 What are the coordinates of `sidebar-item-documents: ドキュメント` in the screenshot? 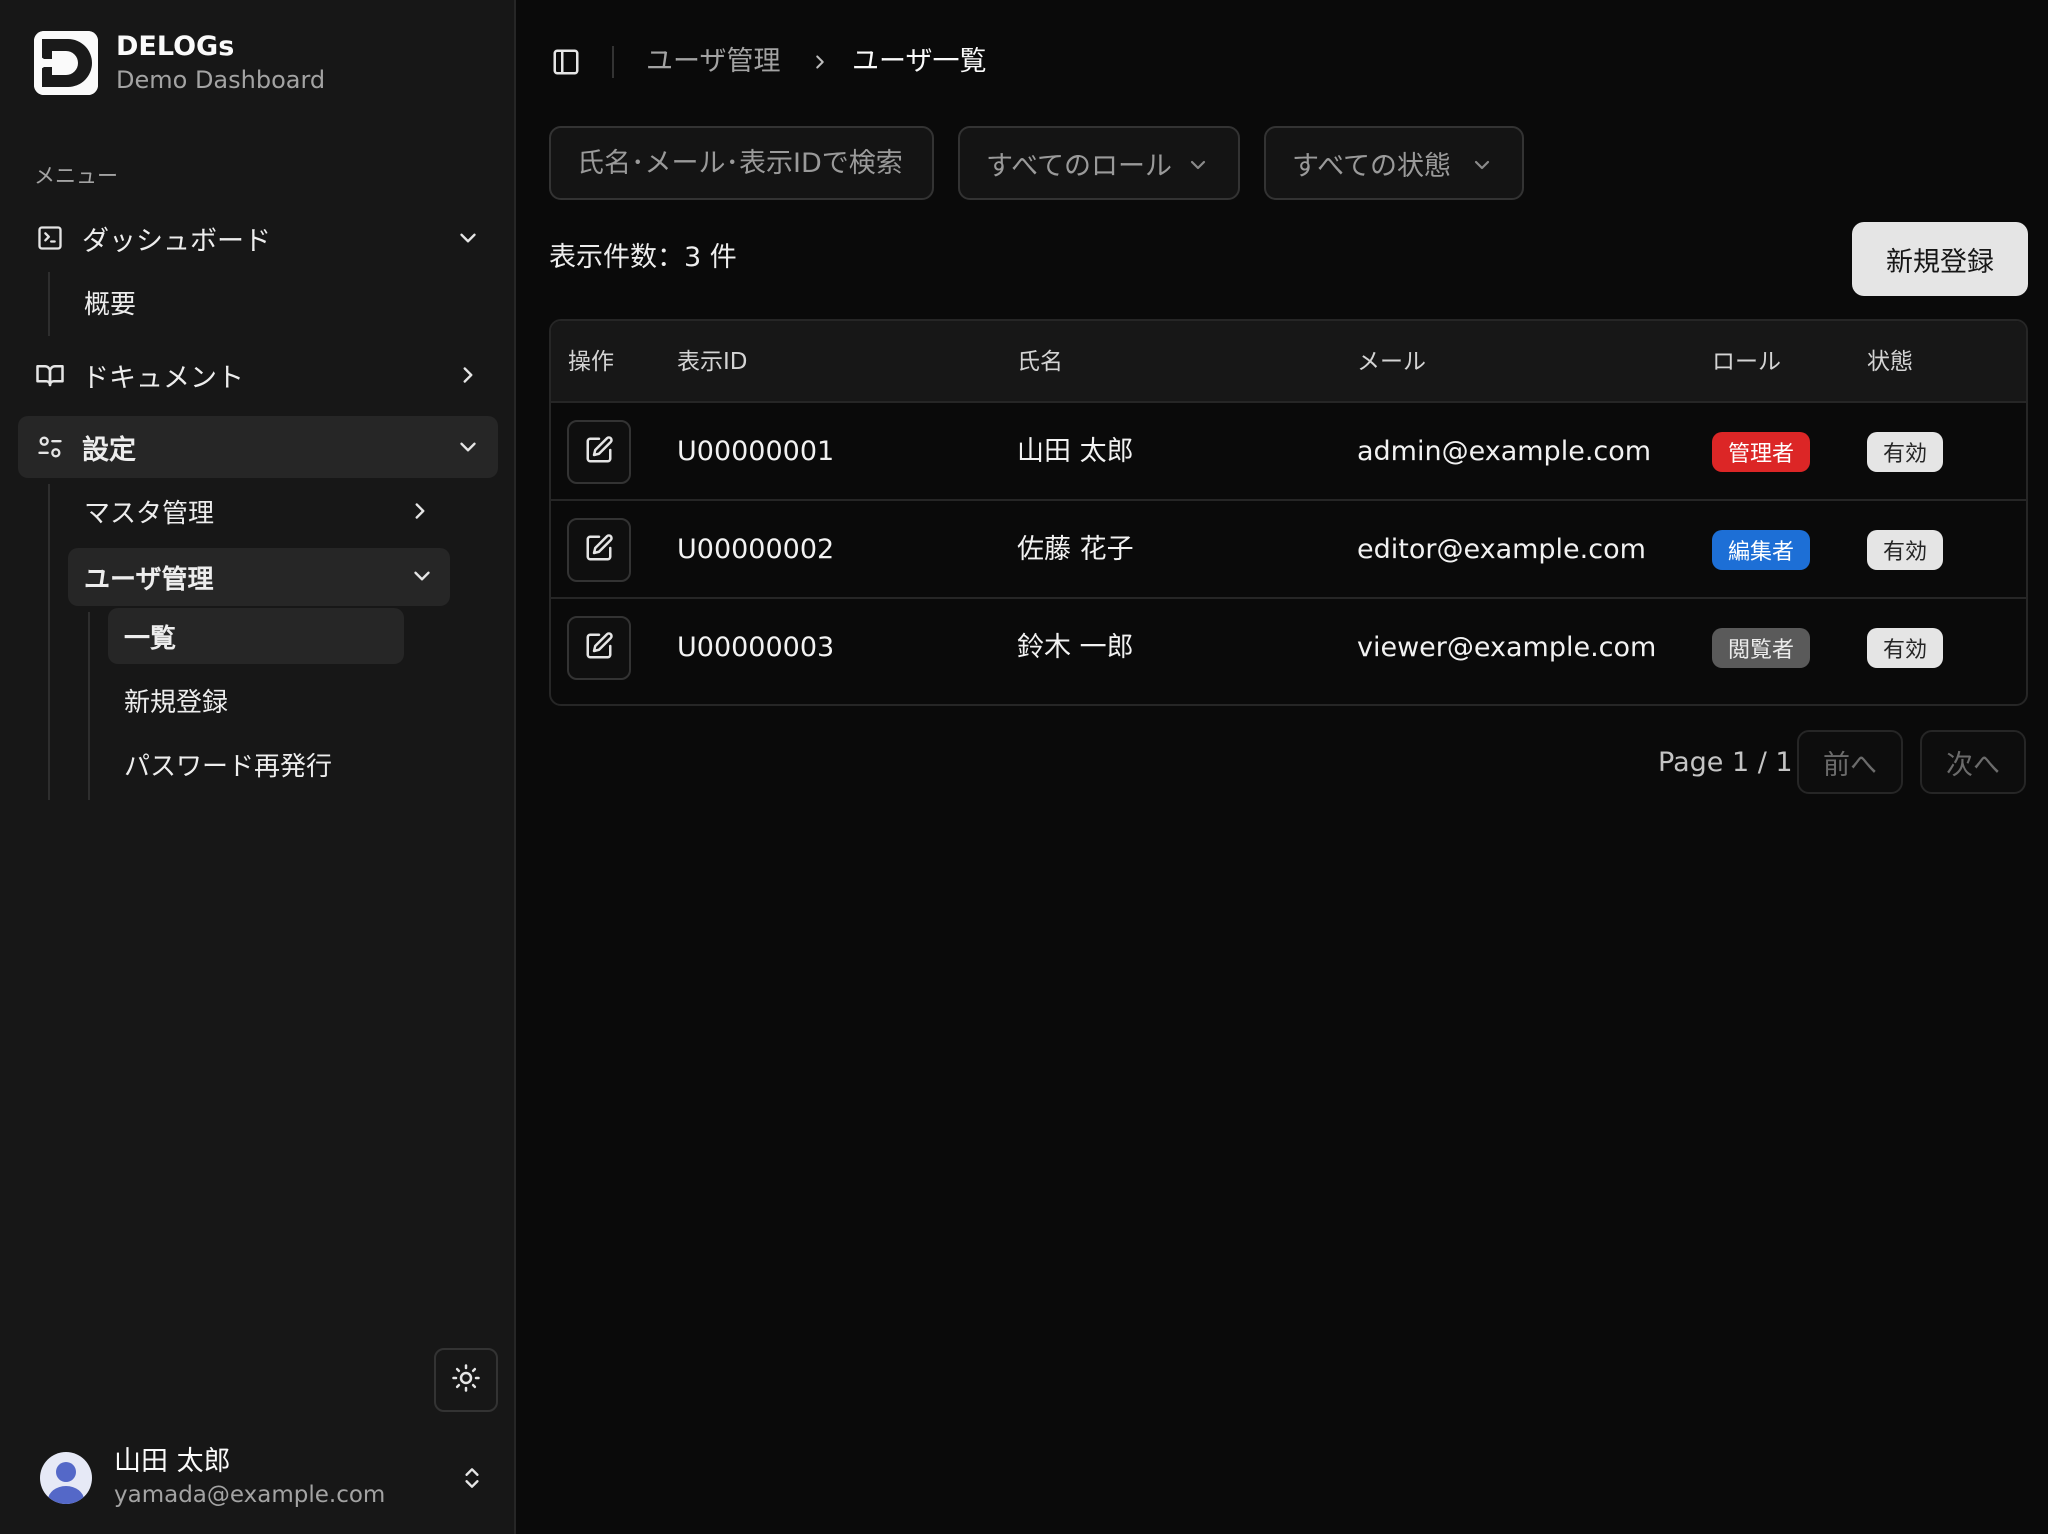 It's located at (258, 375).